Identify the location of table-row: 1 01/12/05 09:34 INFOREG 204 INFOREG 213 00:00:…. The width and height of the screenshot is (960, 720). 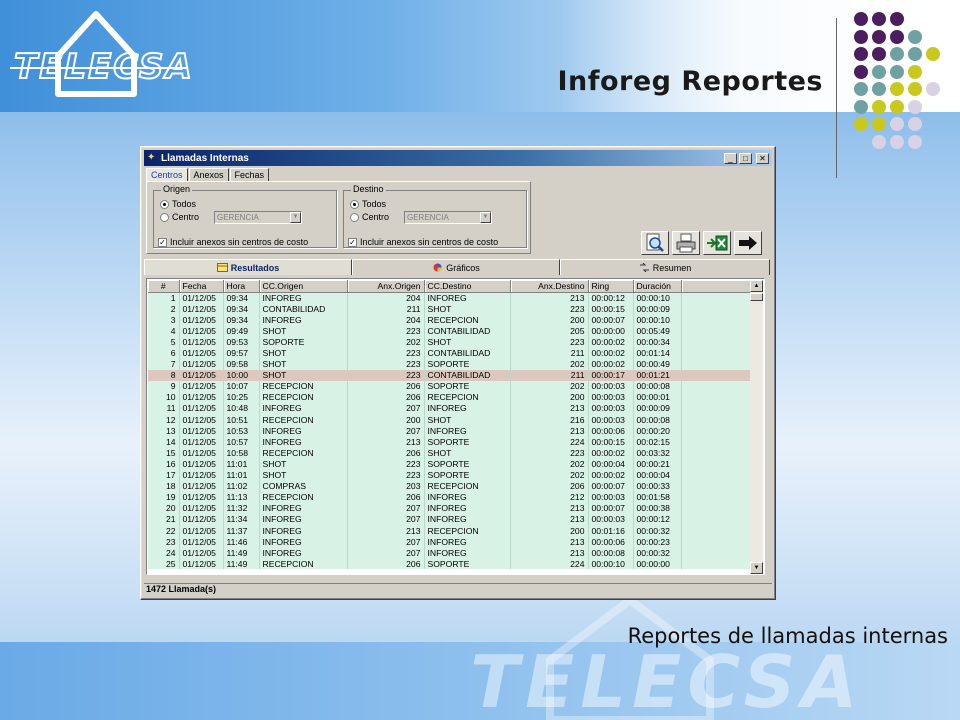
(449, 298).